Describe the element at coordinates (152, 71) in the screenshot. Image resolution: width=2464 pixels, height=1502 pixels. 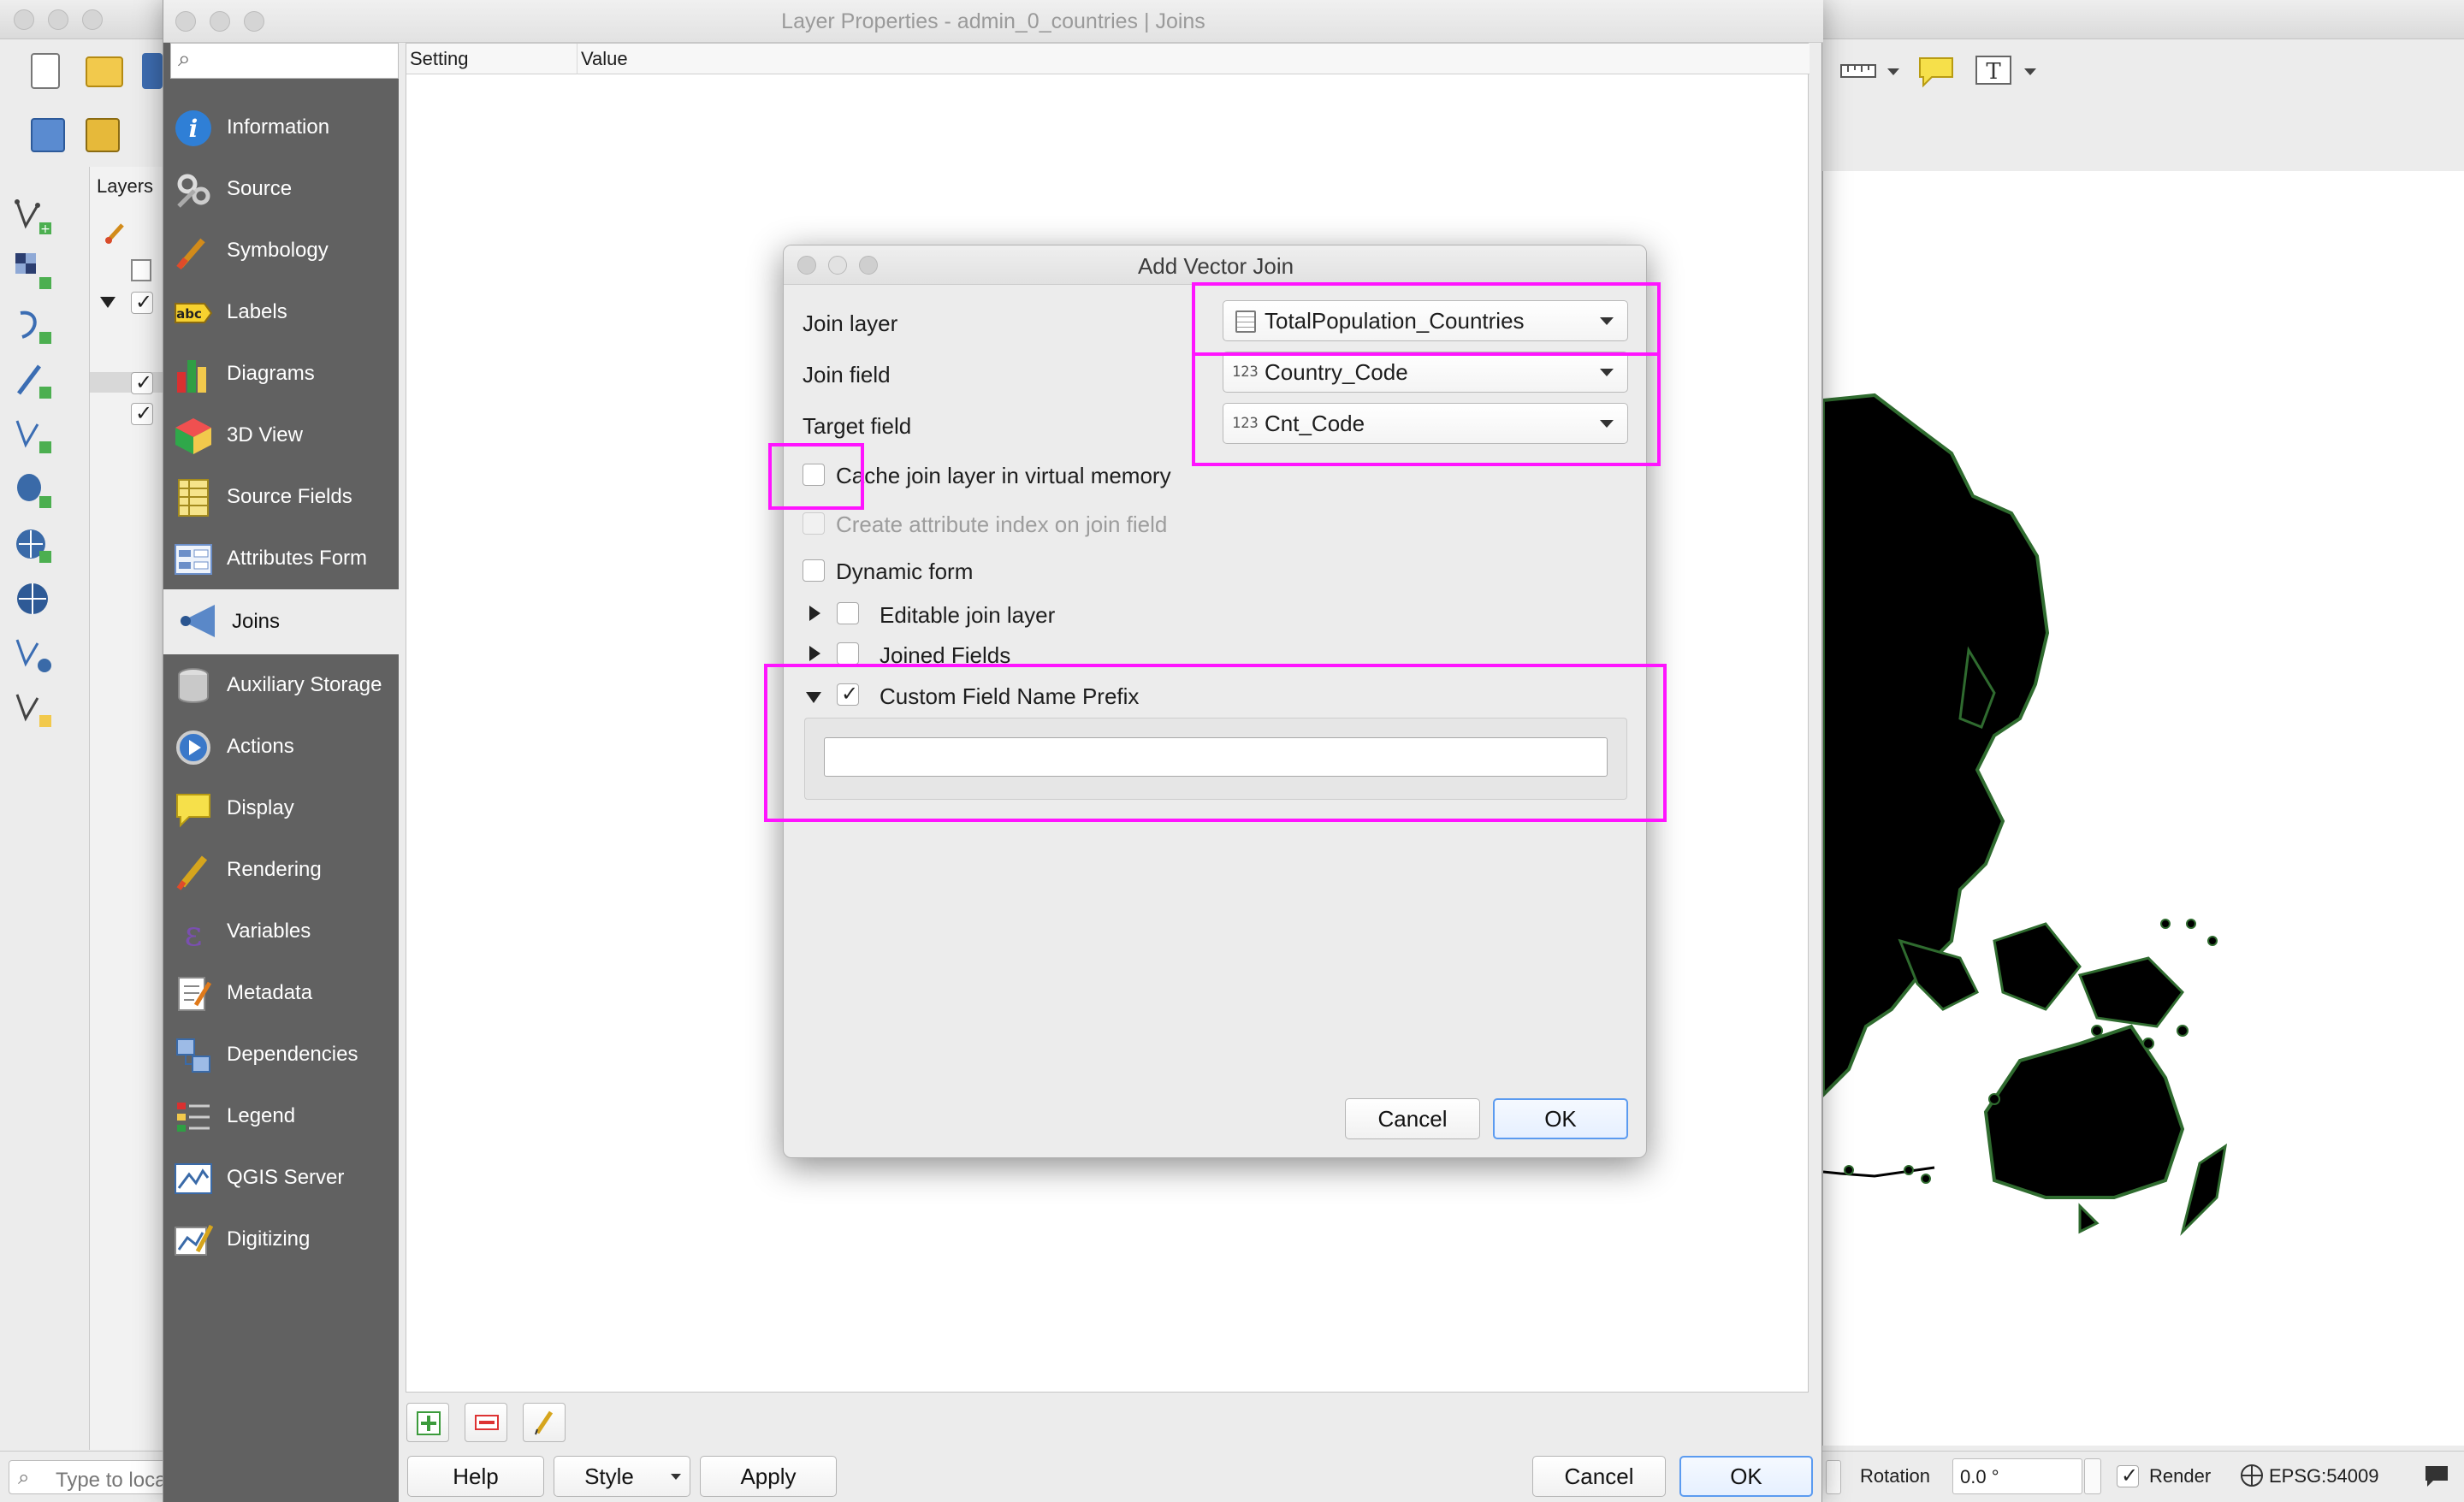
I see `save-project-icon` at that location.